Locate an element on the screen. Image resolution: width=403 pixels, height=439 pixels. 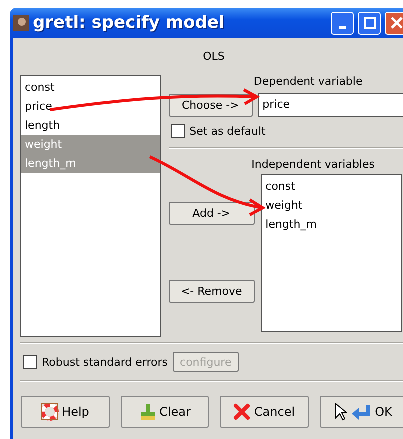
independent-label: Independent variables is located at coordinates (313, 164).